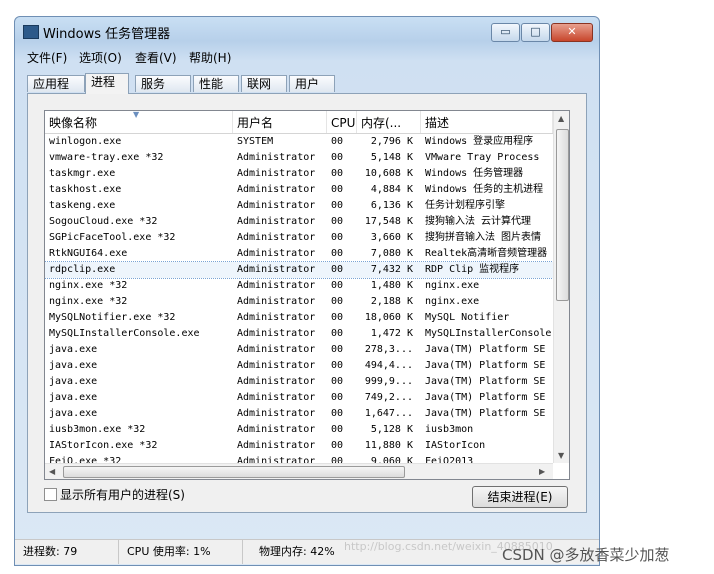  Describe the element at coordinates (100, 57) in the screenshot. I see `menu-options: 选项(O)` at that location.